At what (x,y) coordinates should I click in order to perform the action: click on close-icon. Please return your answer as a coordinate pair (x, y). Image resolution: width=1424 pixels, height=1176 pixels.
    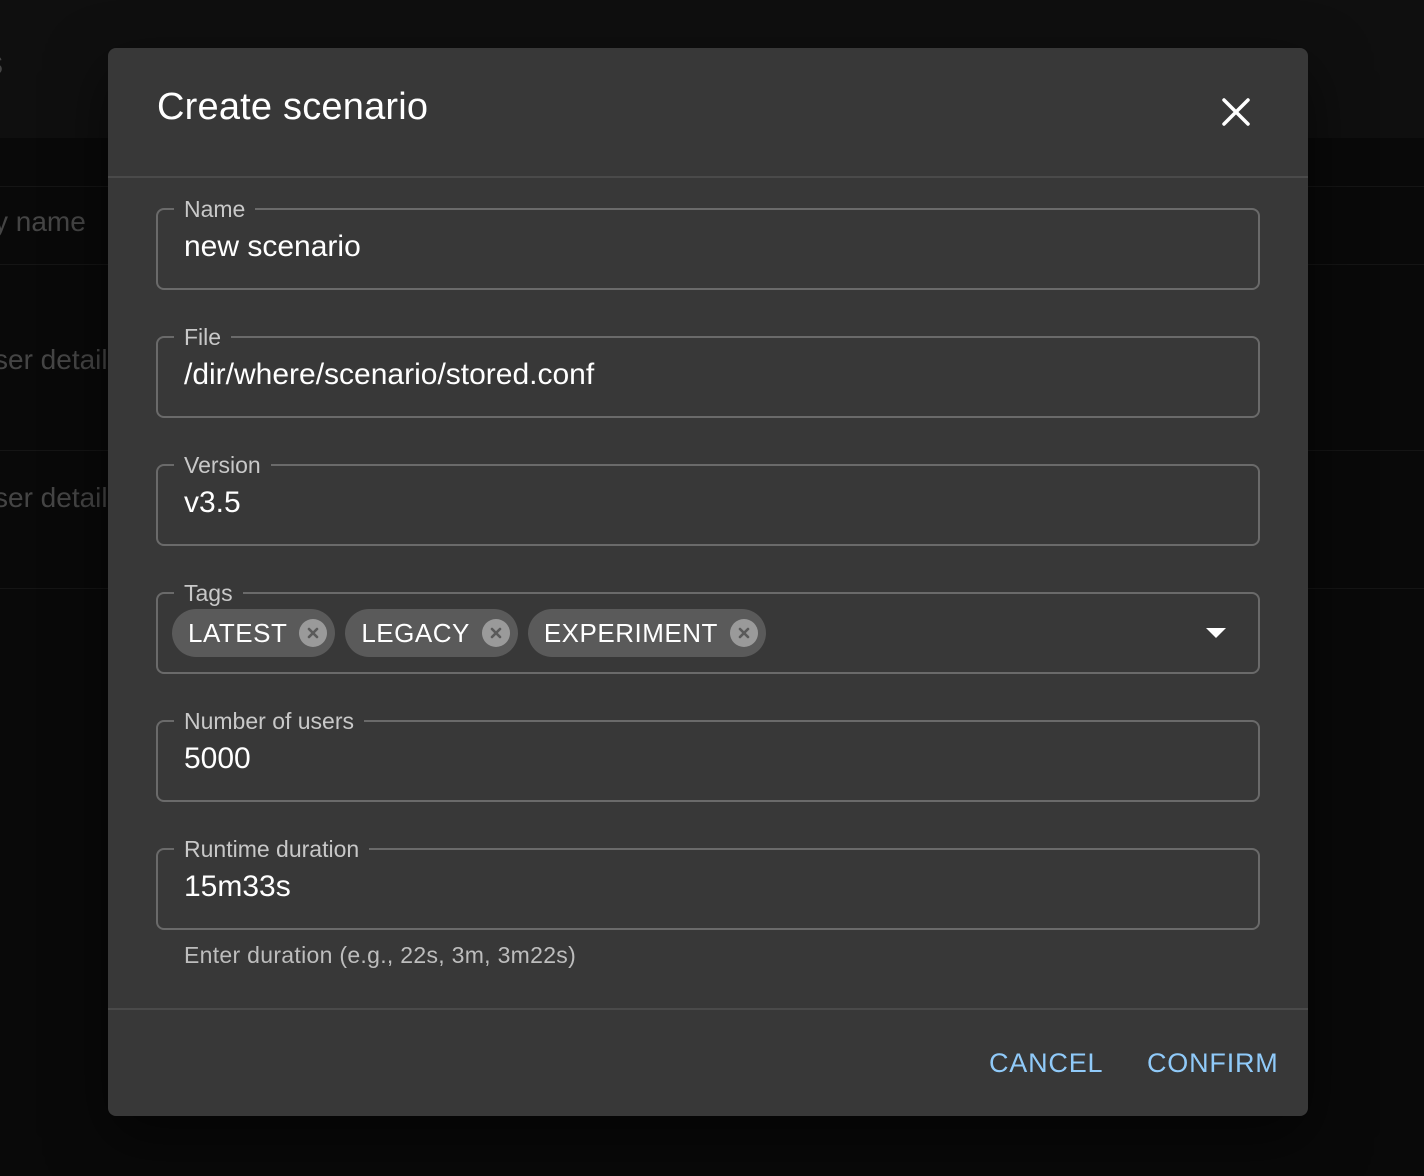
    Looking at the image, I should click on (1236, 112).